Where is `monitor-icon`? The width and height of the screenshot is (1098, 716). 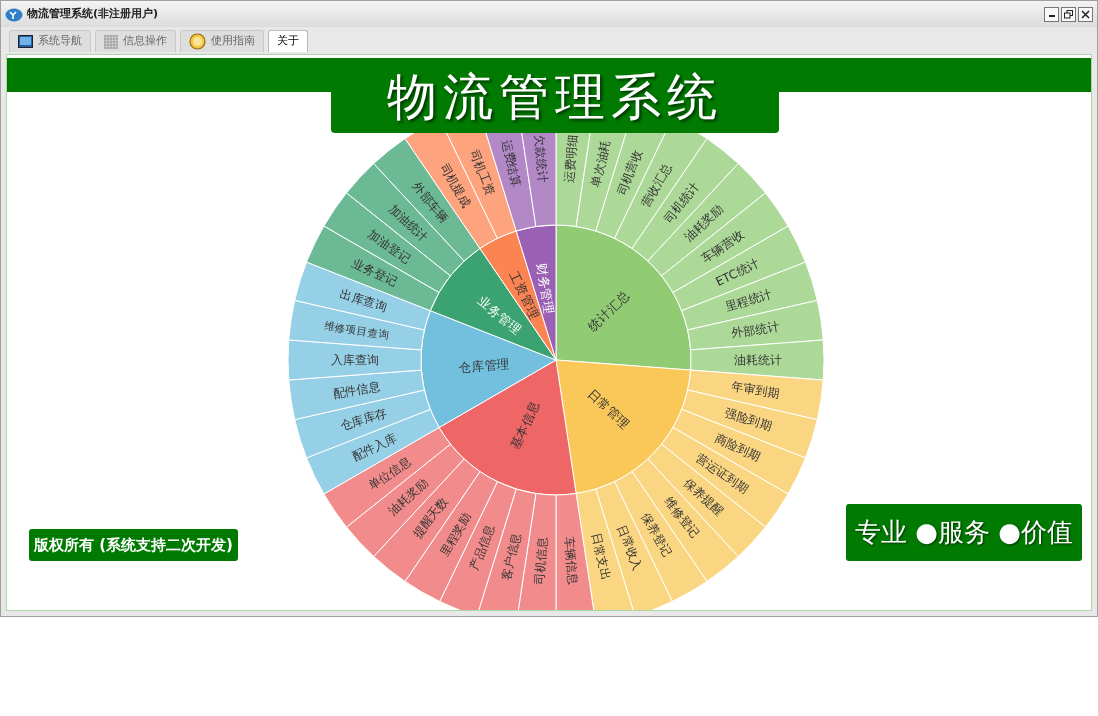
monitor-icon is located at coordinates (25, 41).